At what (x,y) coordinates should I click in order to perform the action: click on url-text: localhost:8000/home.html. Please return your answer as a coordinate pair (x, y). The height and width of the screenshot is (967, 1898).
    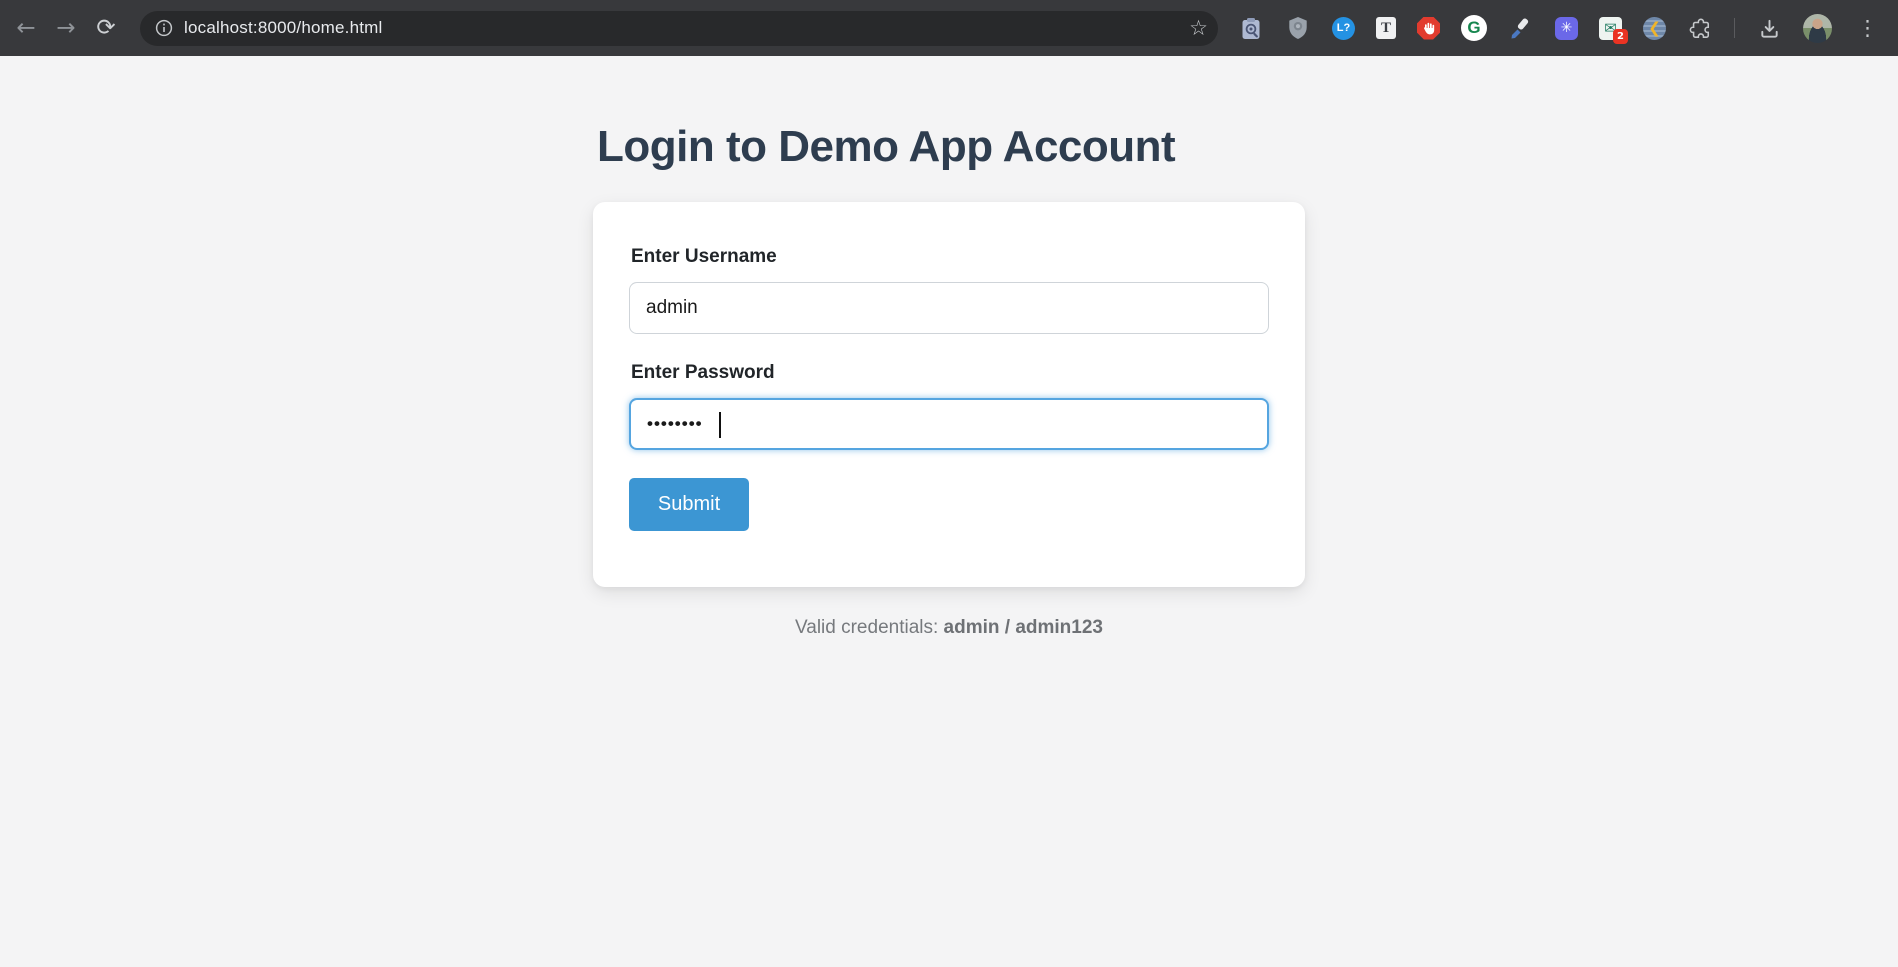
    Looking at the image, I should click on (283, 27).